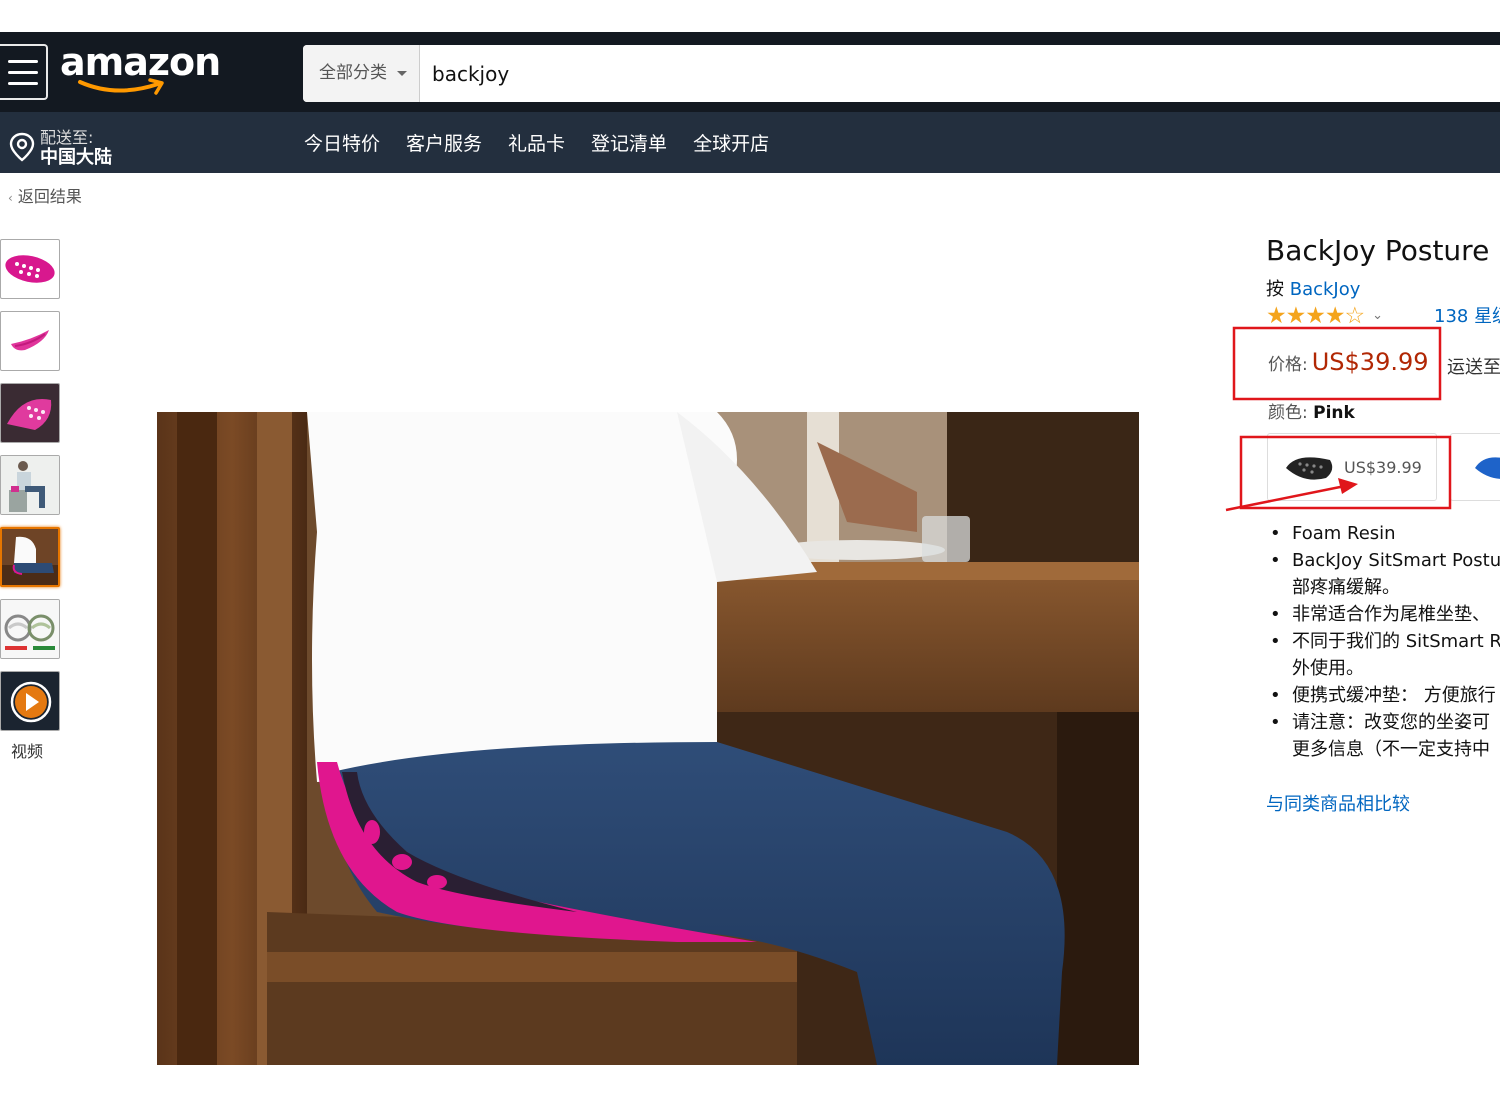 Image resolution: width=1500 pixels, height=1117 pixels. What do you see at coordinates (1346, 587) in the screenshot?
I see `bullet-continuation: 部疼痛缓解。` at bounding box center [1346, 587].